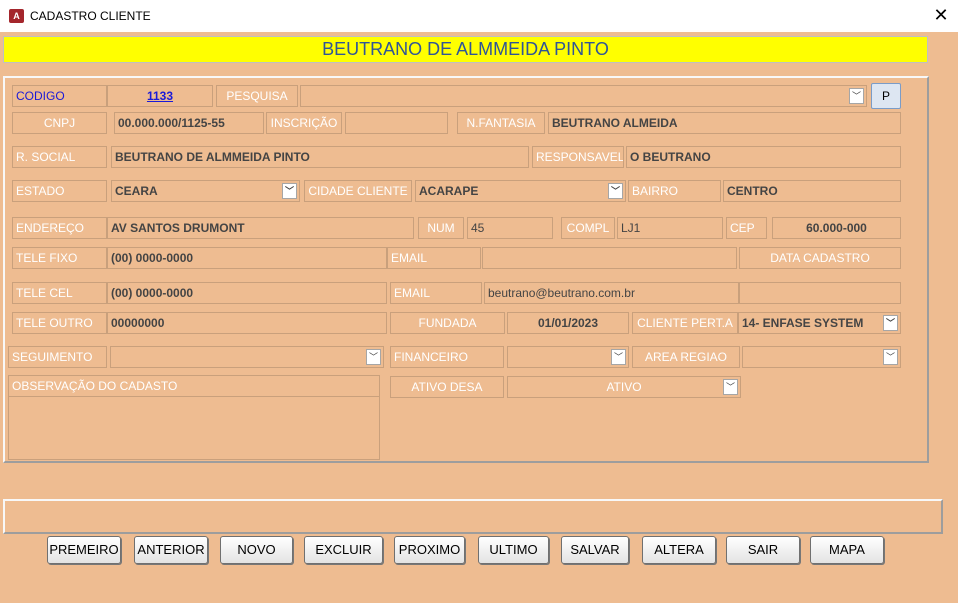 This screenshot has width=958, height=603. Describe the element at coordinates (674, 191) in the screenshot. I see `bairro-label: BAIRRO` at that location.